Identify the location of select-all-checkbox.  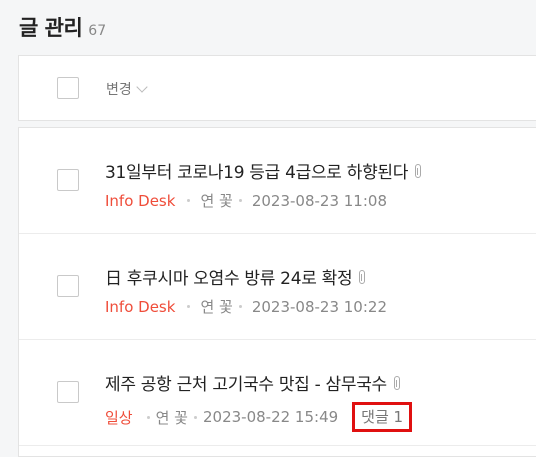
(68, 88).